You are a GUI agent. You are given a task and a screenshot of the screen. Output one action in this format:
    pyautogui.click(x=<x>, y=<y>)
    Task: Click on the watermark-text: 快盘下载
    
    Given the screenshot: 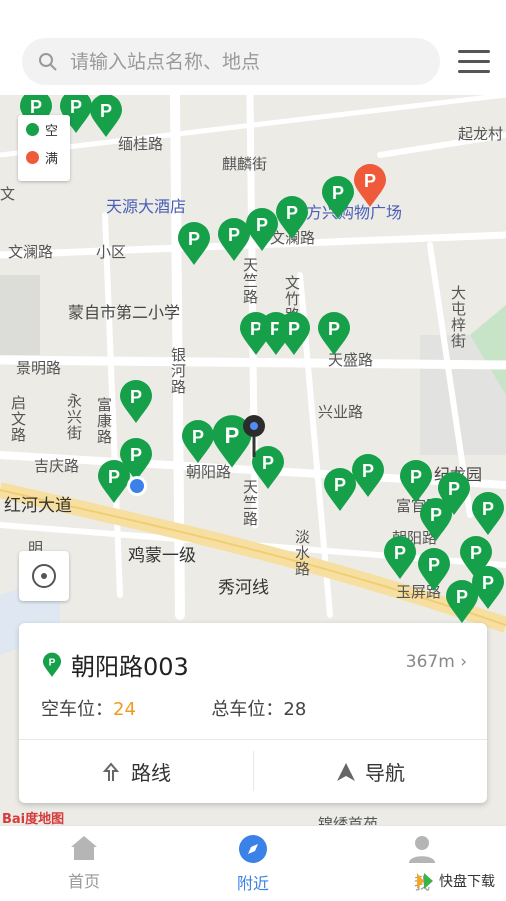 What is the action you would take?
    pyautogui.click(x=467, y=882)
    